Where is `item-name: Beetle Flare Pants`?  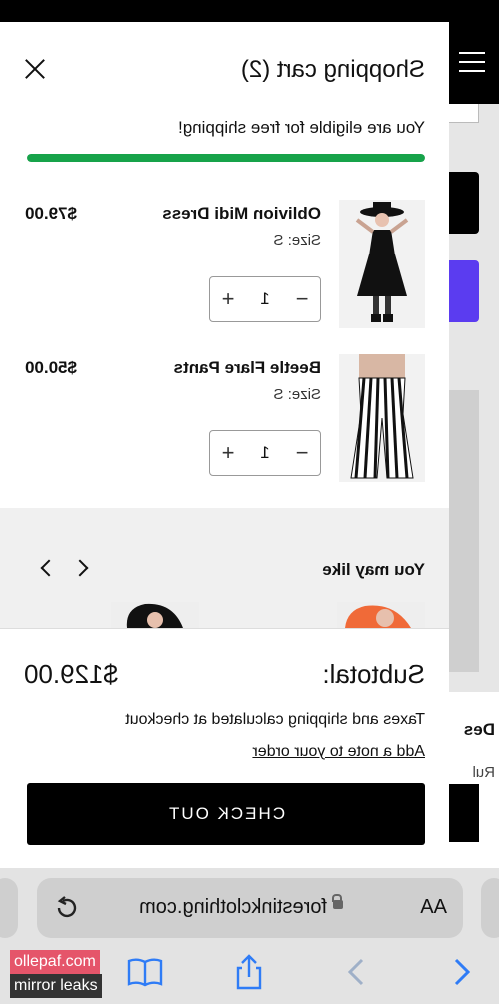
item-name: Beetle Flare Pants is located at coordinates (247, 368).